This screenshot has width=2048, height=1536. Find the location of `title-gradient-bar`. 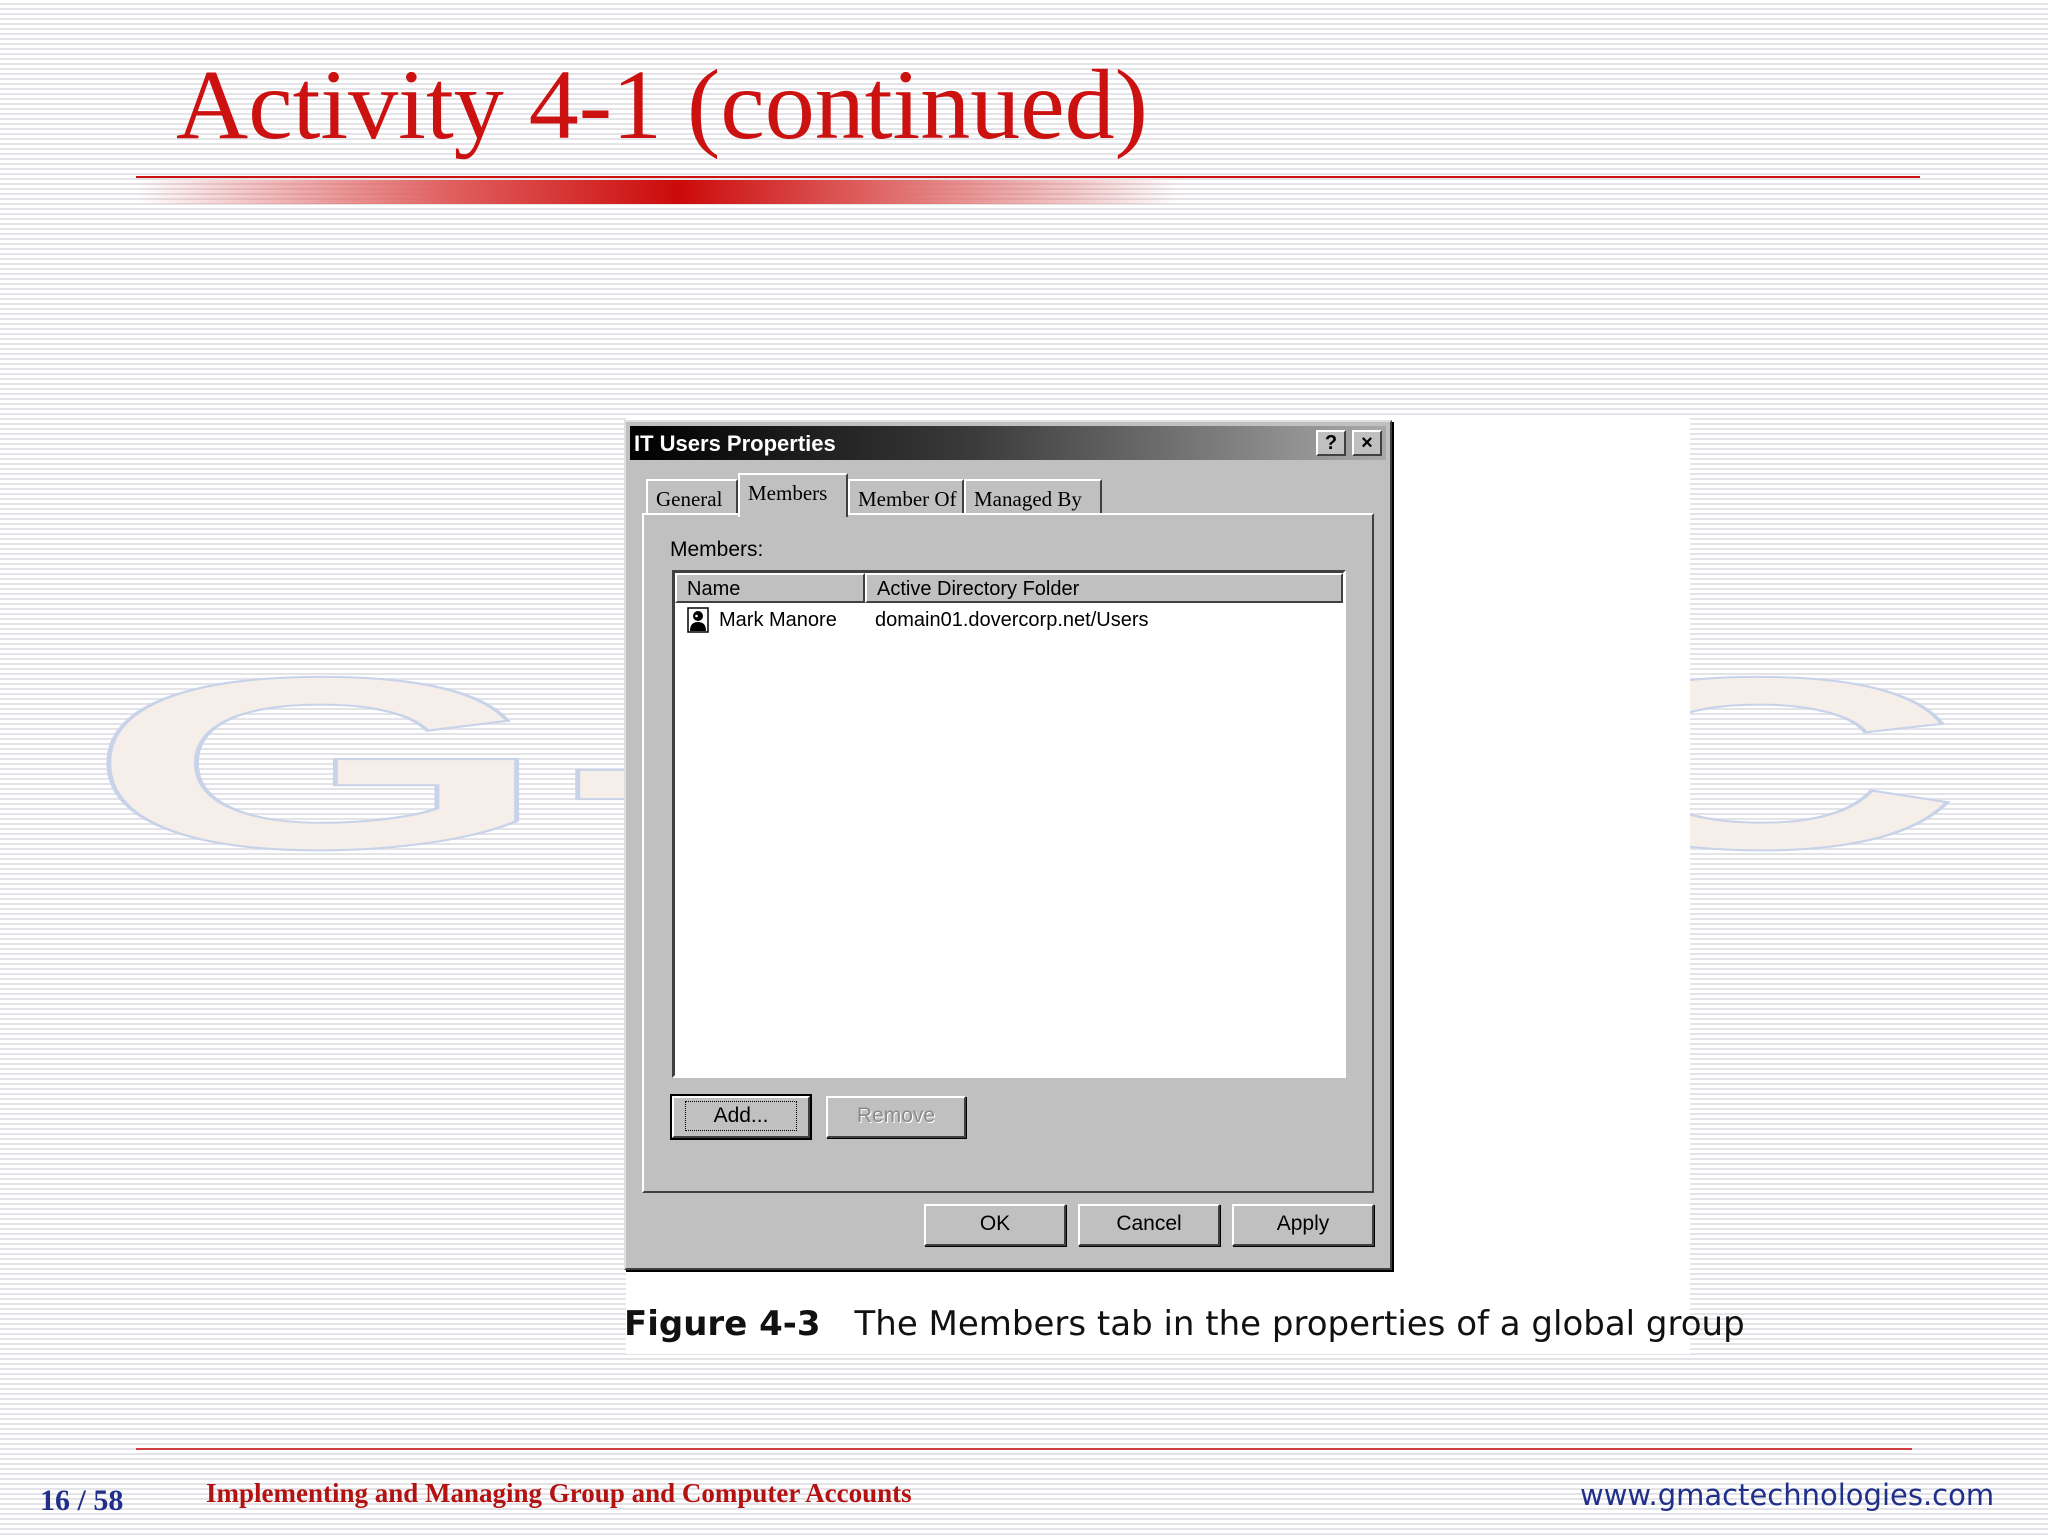

title-gradient-bar is located at coordinates (658, 192).